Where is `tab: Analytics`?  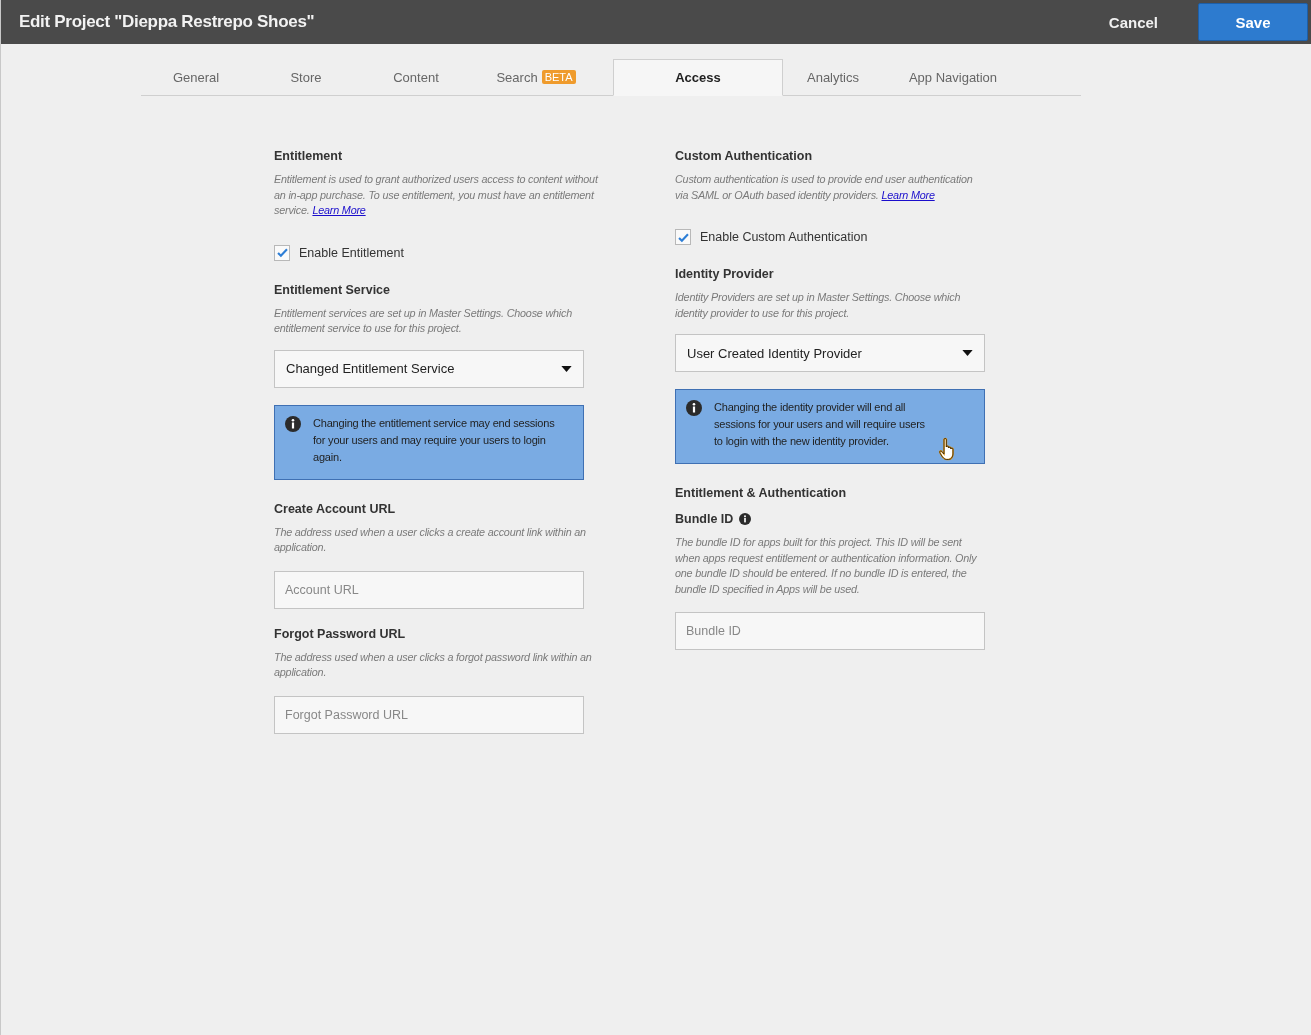 tab: Analytics is located at coordinates (833, 77).